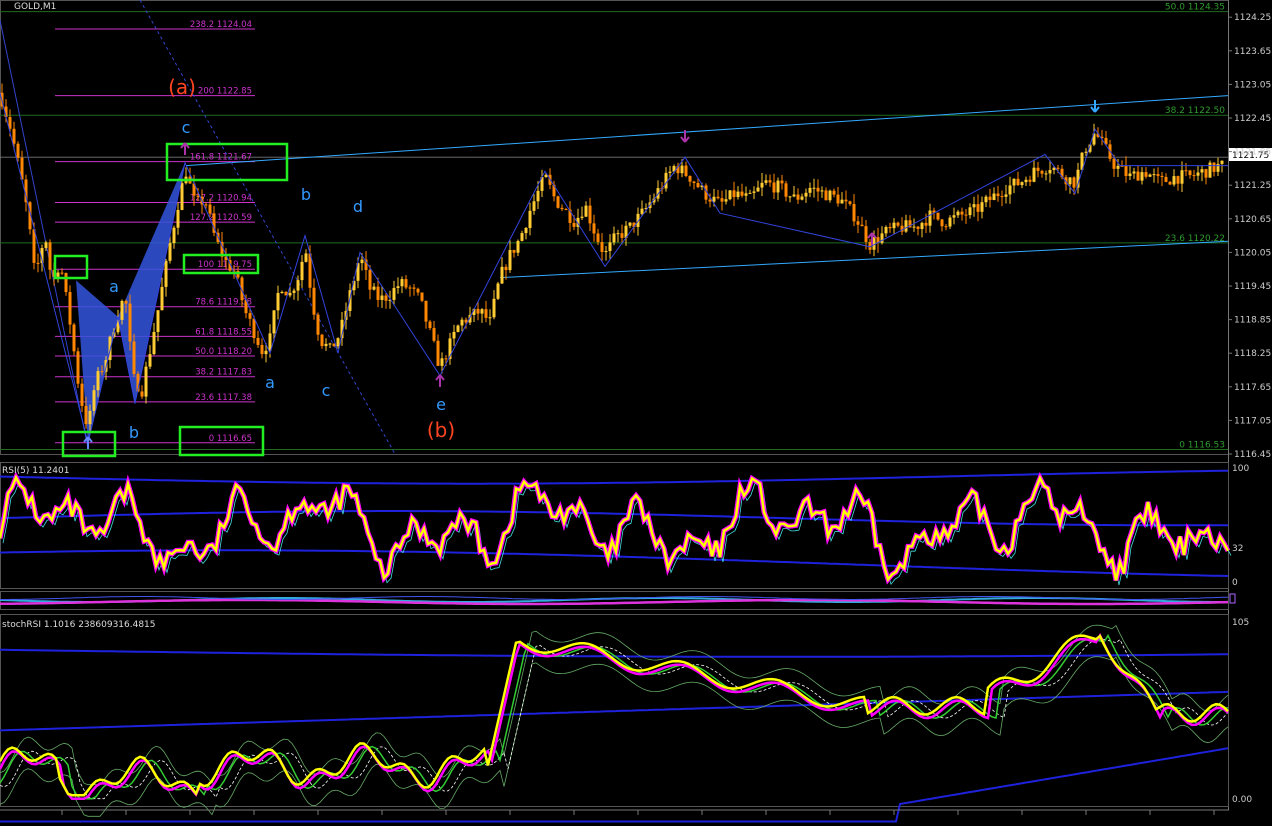  Describe the element at coordinates (182, 87) in the screenshot. I see `wave-label: (a)` at that location.